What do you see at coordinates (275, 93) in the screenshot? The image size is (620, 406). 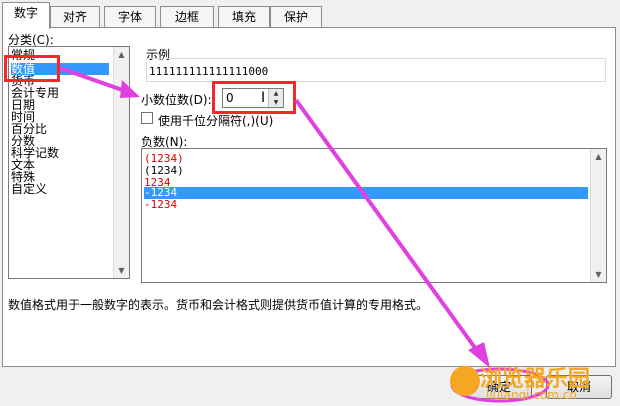 I see `spin-up-icon: ▲` at bounding box center [275, 93].